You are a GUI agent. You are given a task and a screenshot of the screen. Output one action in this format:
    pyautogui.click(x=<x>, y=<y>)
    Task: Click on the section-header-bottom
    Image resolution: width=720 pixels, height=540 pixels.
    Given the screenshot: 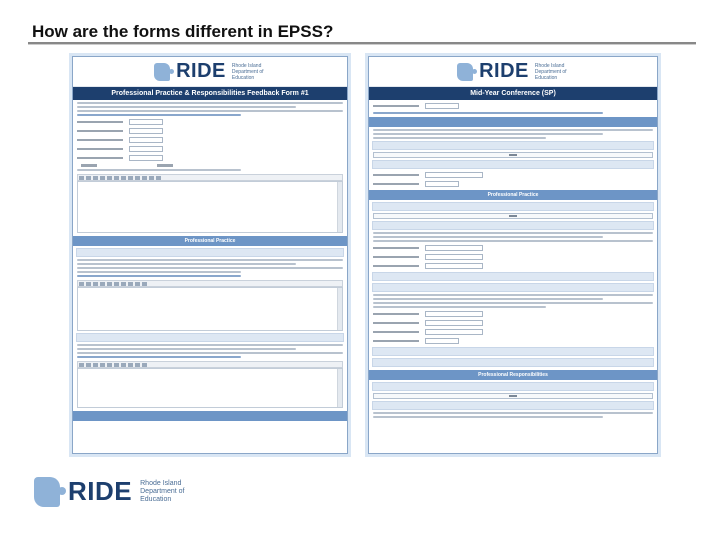 What is the action you would take?
    pyautogui.click(x=210, y=416)
    